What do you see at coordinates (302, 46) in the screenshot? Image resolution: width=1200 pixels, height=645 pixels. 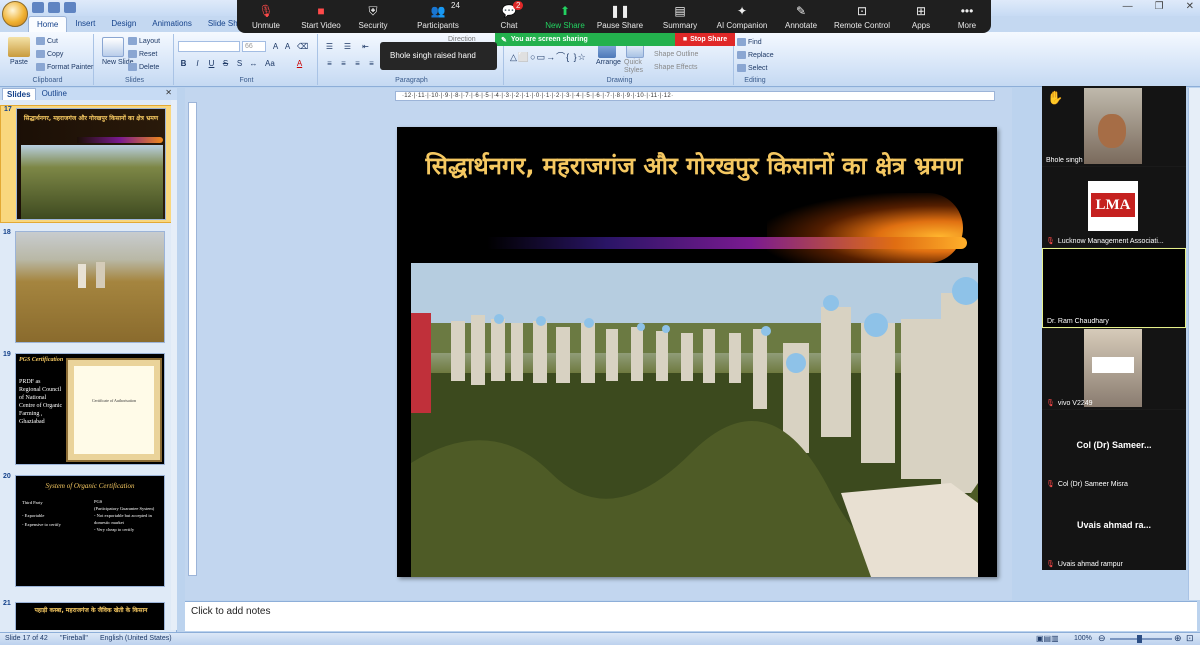 I see `clear-format-icon: ⌫` at bounding box center [302, 46].